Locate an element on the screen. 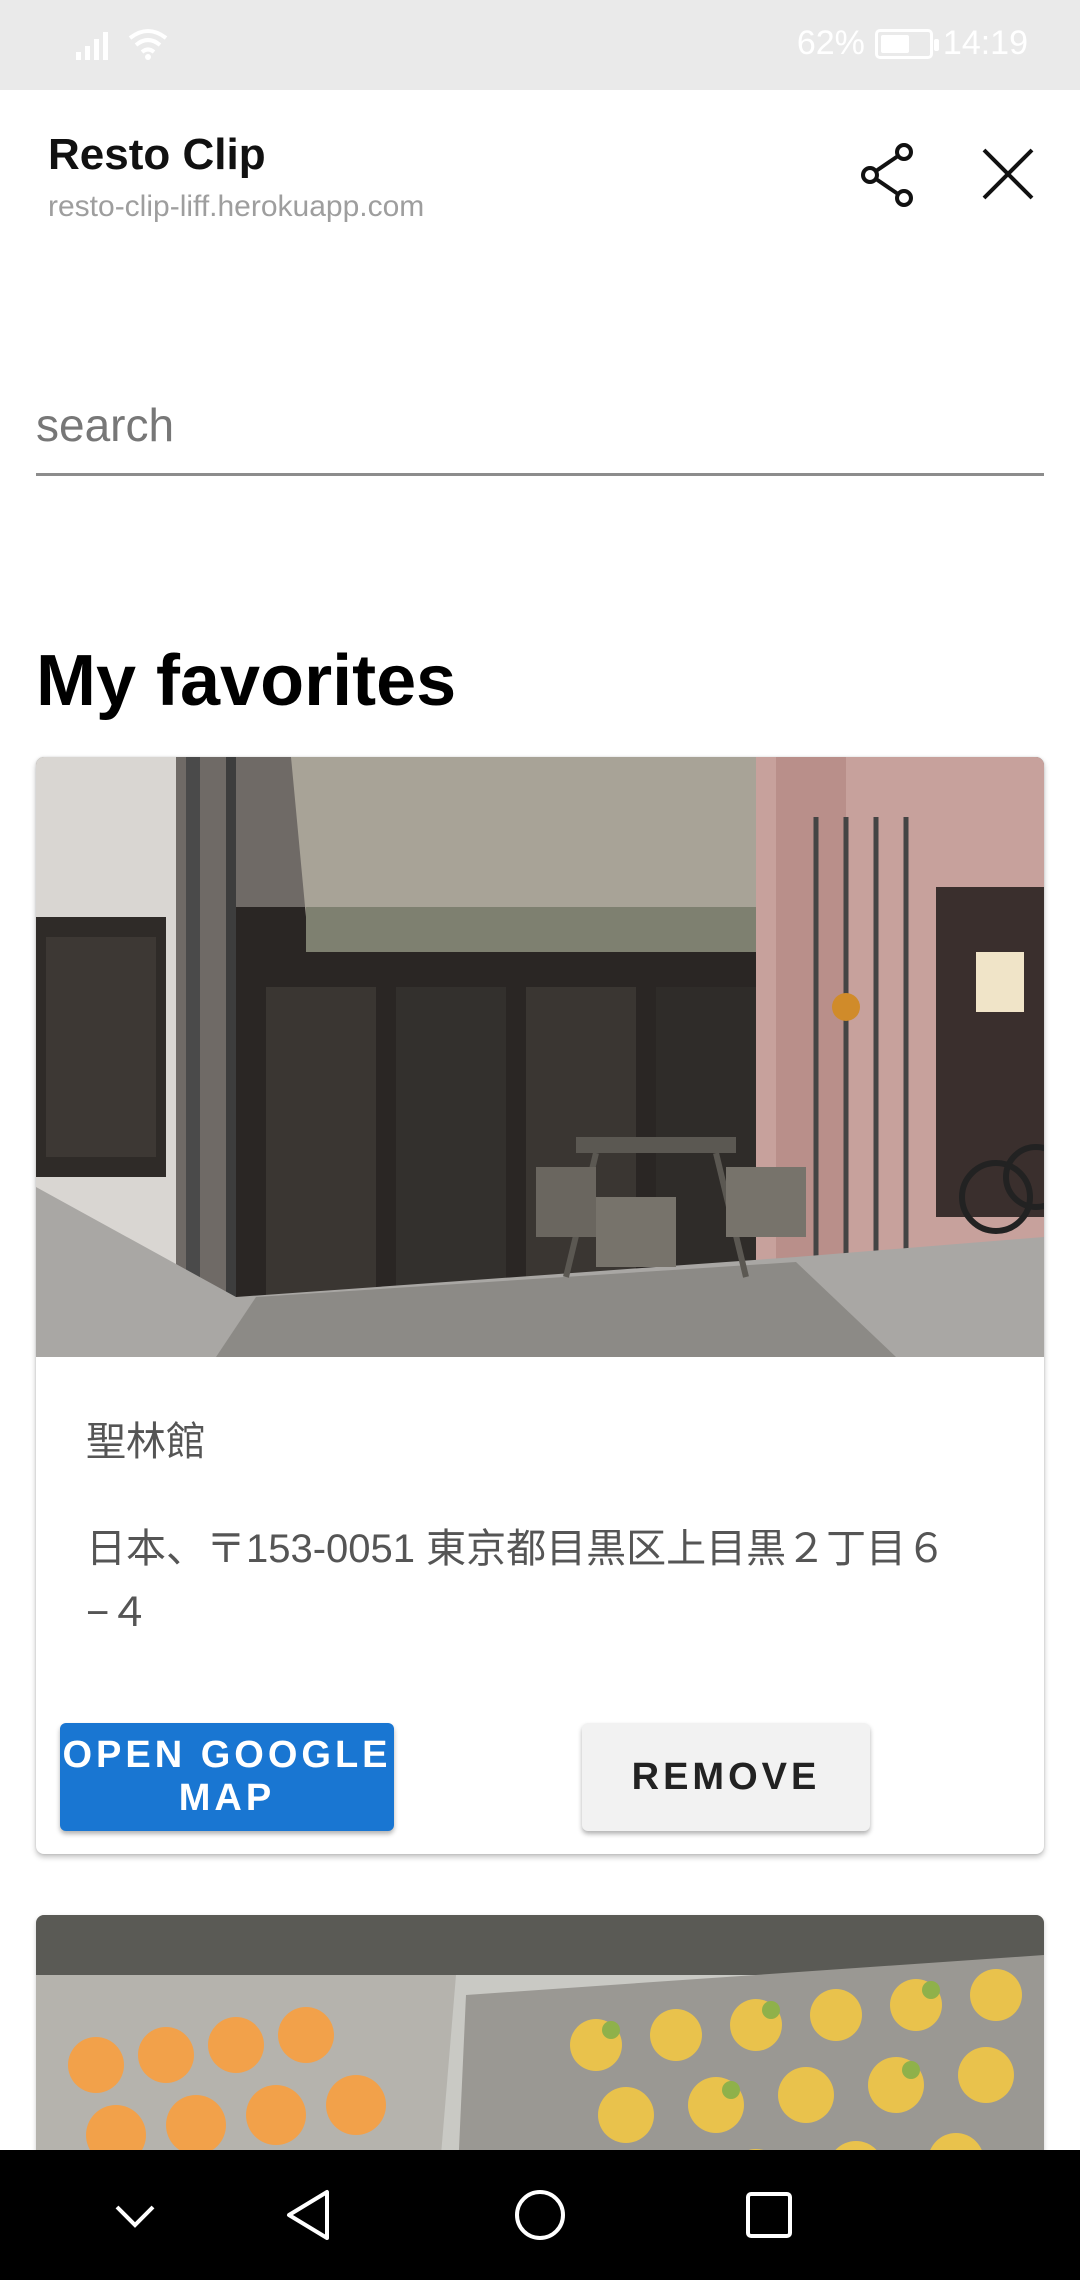 Image resolution: width=1080 pixels, height=2280 pixels. nav-back-button is located at coordinates (310, 2215).